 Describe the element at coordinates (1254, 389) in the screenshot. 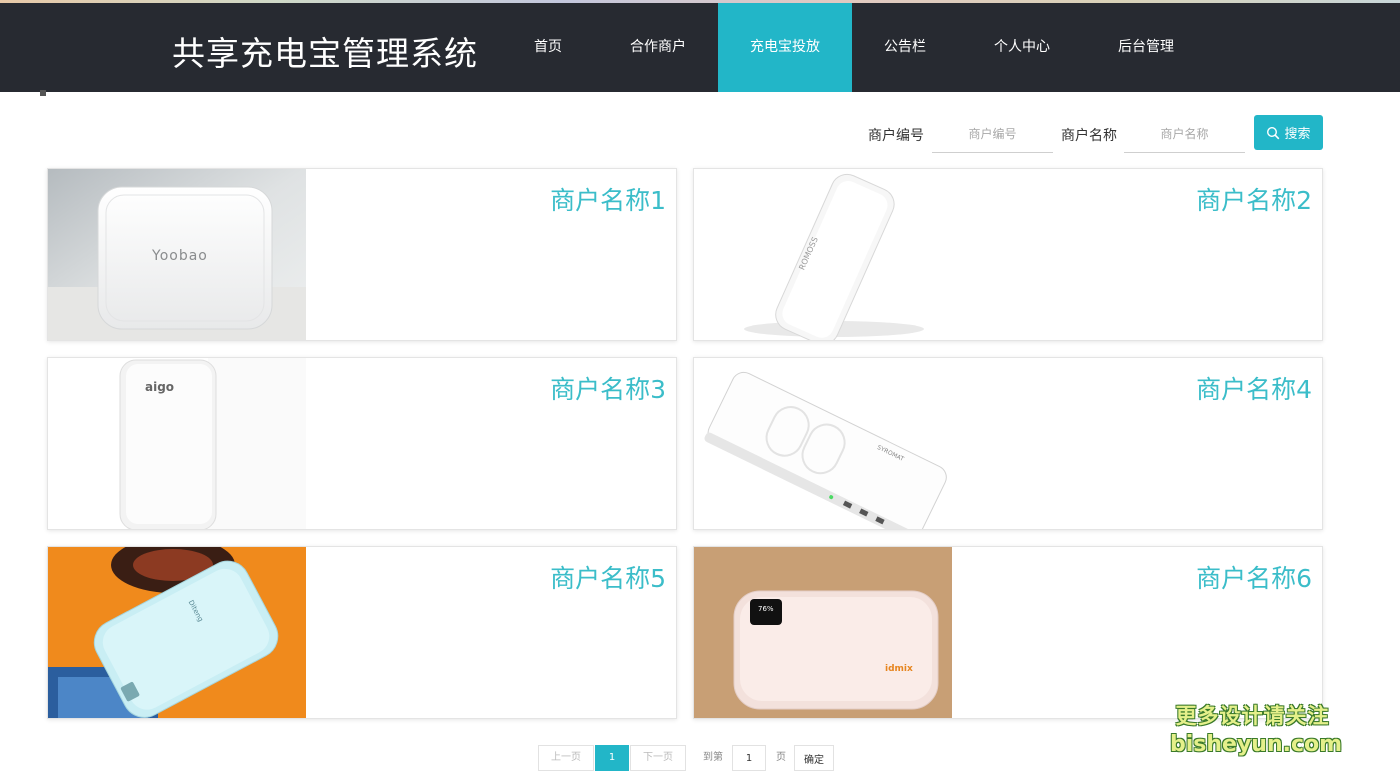

I see `merchant-name: 商户名称4` at that location.